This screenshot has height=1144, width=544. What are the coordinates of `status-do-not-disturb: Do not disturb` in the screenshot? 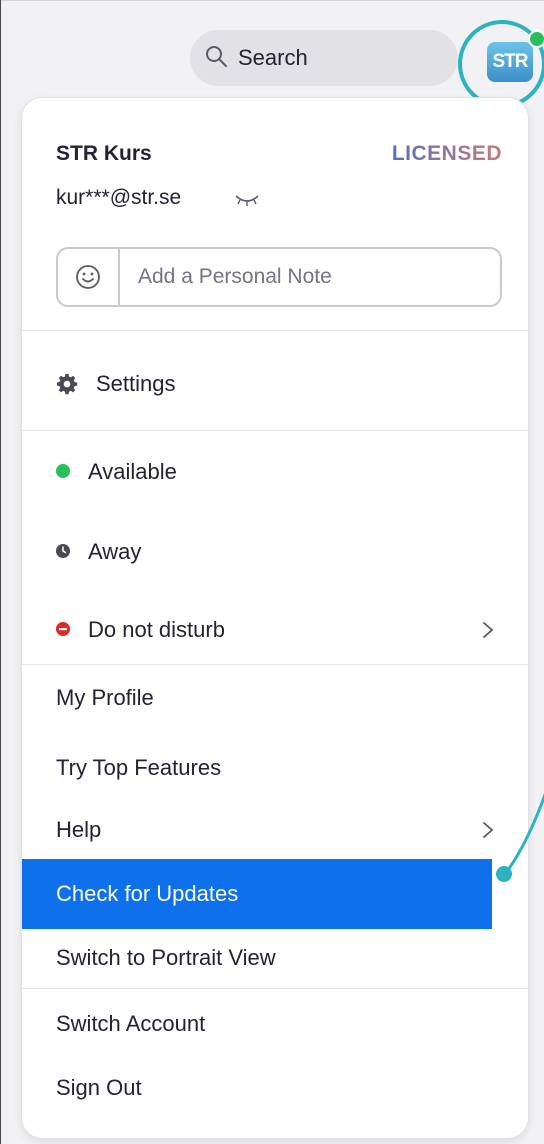 It's located at (275, 630).